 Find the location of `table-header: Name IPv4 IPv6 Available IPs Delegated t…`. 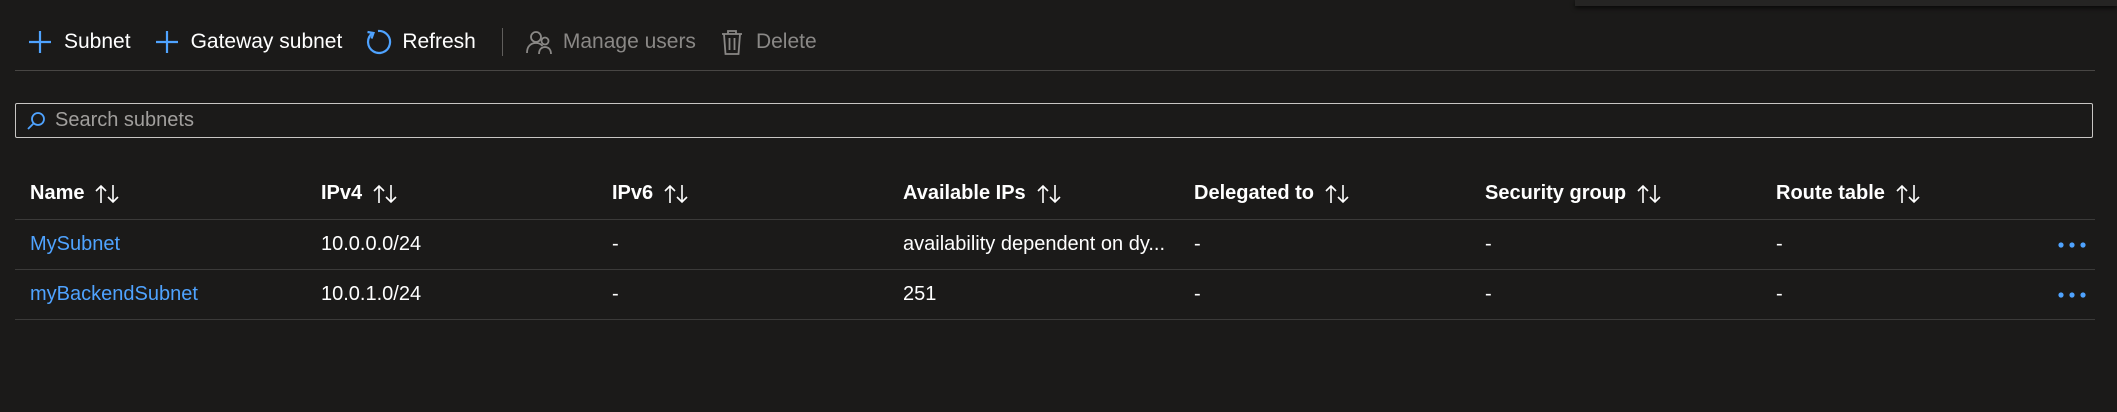

table-header: Name IPv4 IPv6 Available IPs Delegated t… is located at coordinates (1055, 194).